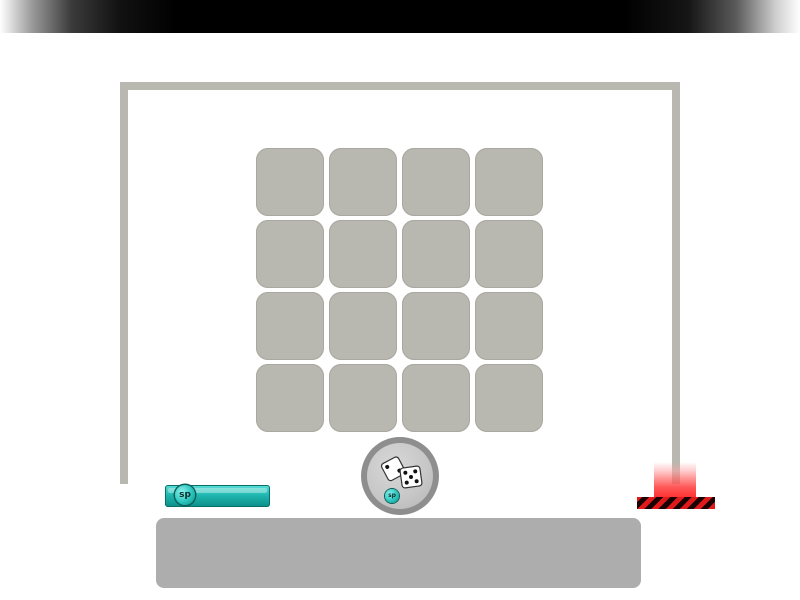 This screenshot has width=800, height=600. Describe the element at coordinates (400, 16) in the screenshot. I see `top-gradient-bar` at that location.